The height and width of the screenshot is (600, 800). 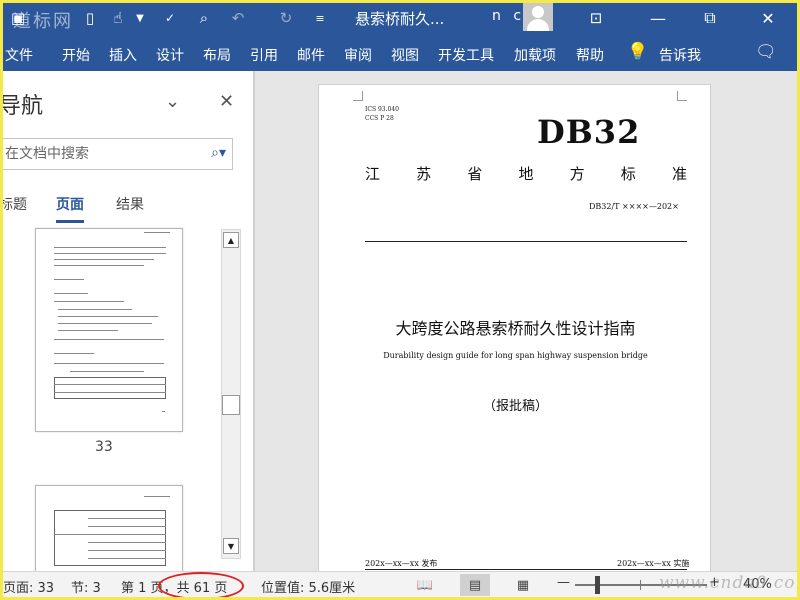 What do you see at coordinates (538, 25) in the screenshot?
I see `avatar-body` at bounding box center [538, 25].